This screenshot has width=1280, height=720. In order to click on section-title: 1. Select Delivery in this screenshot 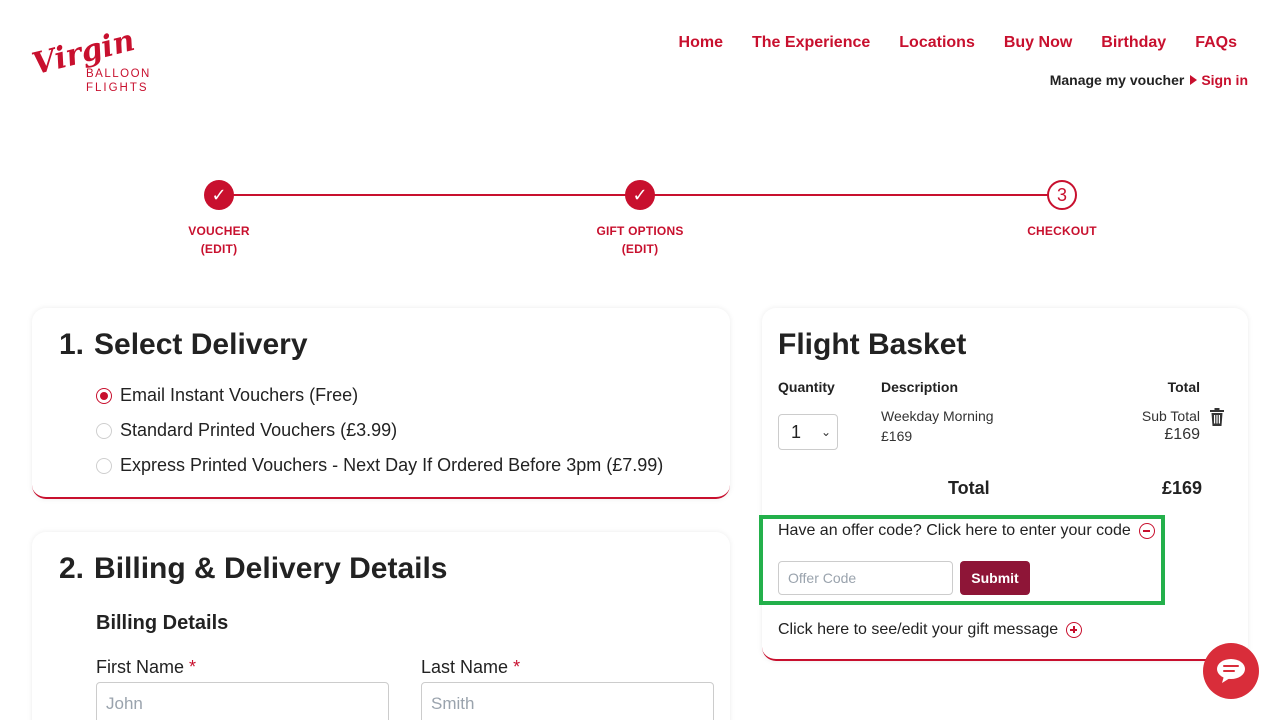, I will do `click(183, 345)`.